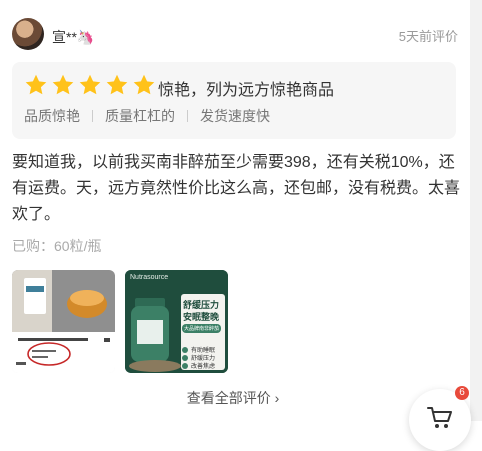 This screenshot has height=451, width=482. I want to click on purchase-info: 已购：60粒/瓶, so click(57, 246).